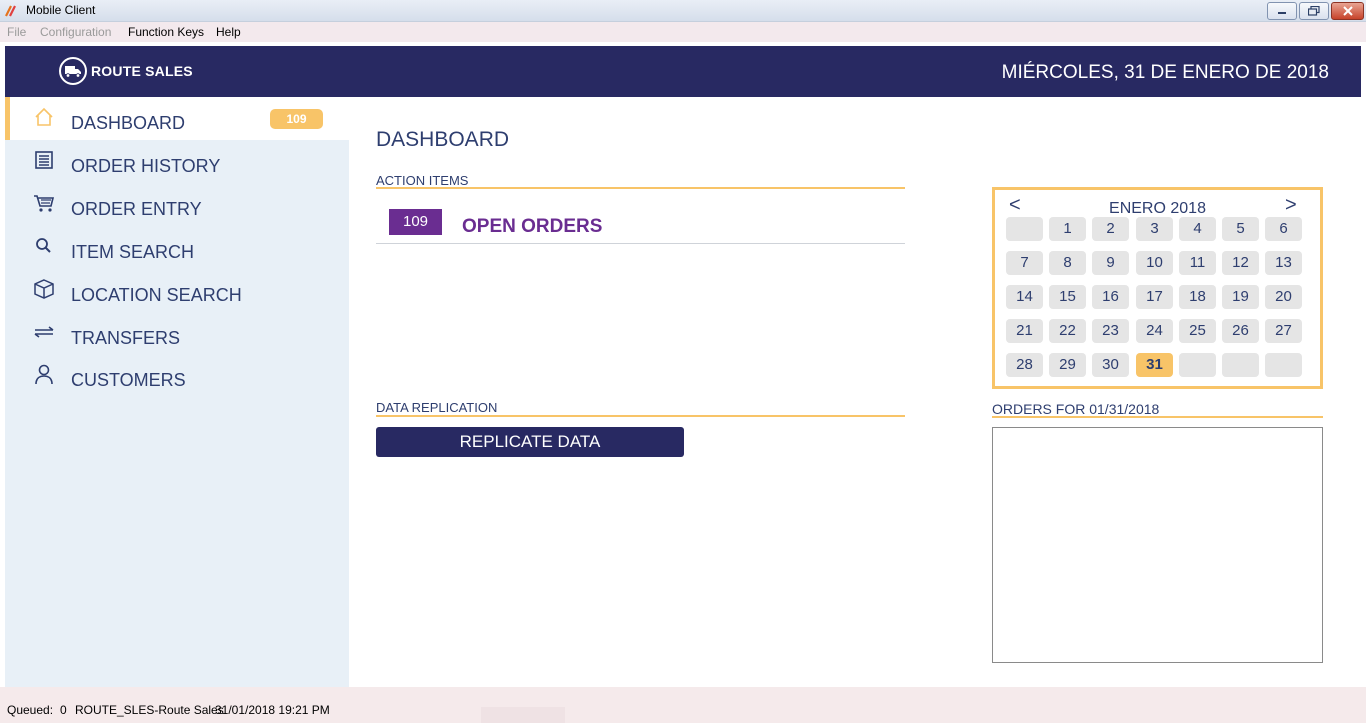 The width and height of the screenshot is (1366, 723). What do you see at coordinates (44, 203) in the screenshot?
I see `cart-icon` at bounding box center [44, 203].